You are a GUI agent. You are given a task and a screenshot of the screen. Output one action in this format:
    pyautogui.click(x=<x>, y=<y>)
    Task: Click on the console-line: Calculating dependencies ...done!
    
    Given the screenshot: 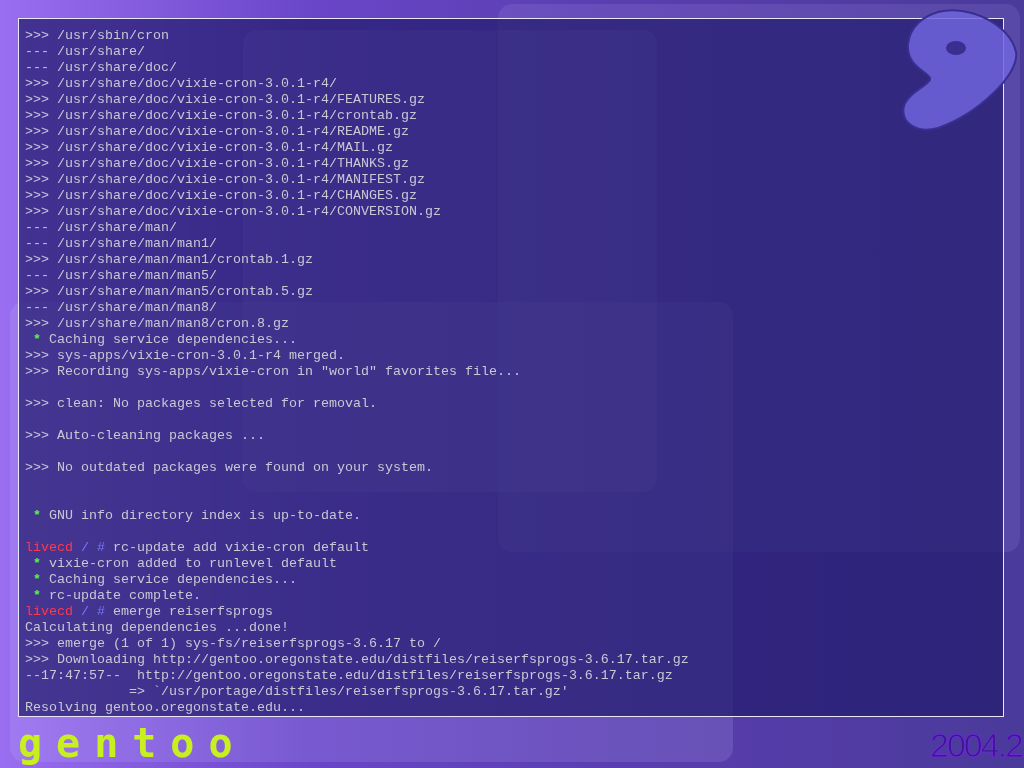 What is the action you would take?
    pyautogui.click(x=157, y=628)
    